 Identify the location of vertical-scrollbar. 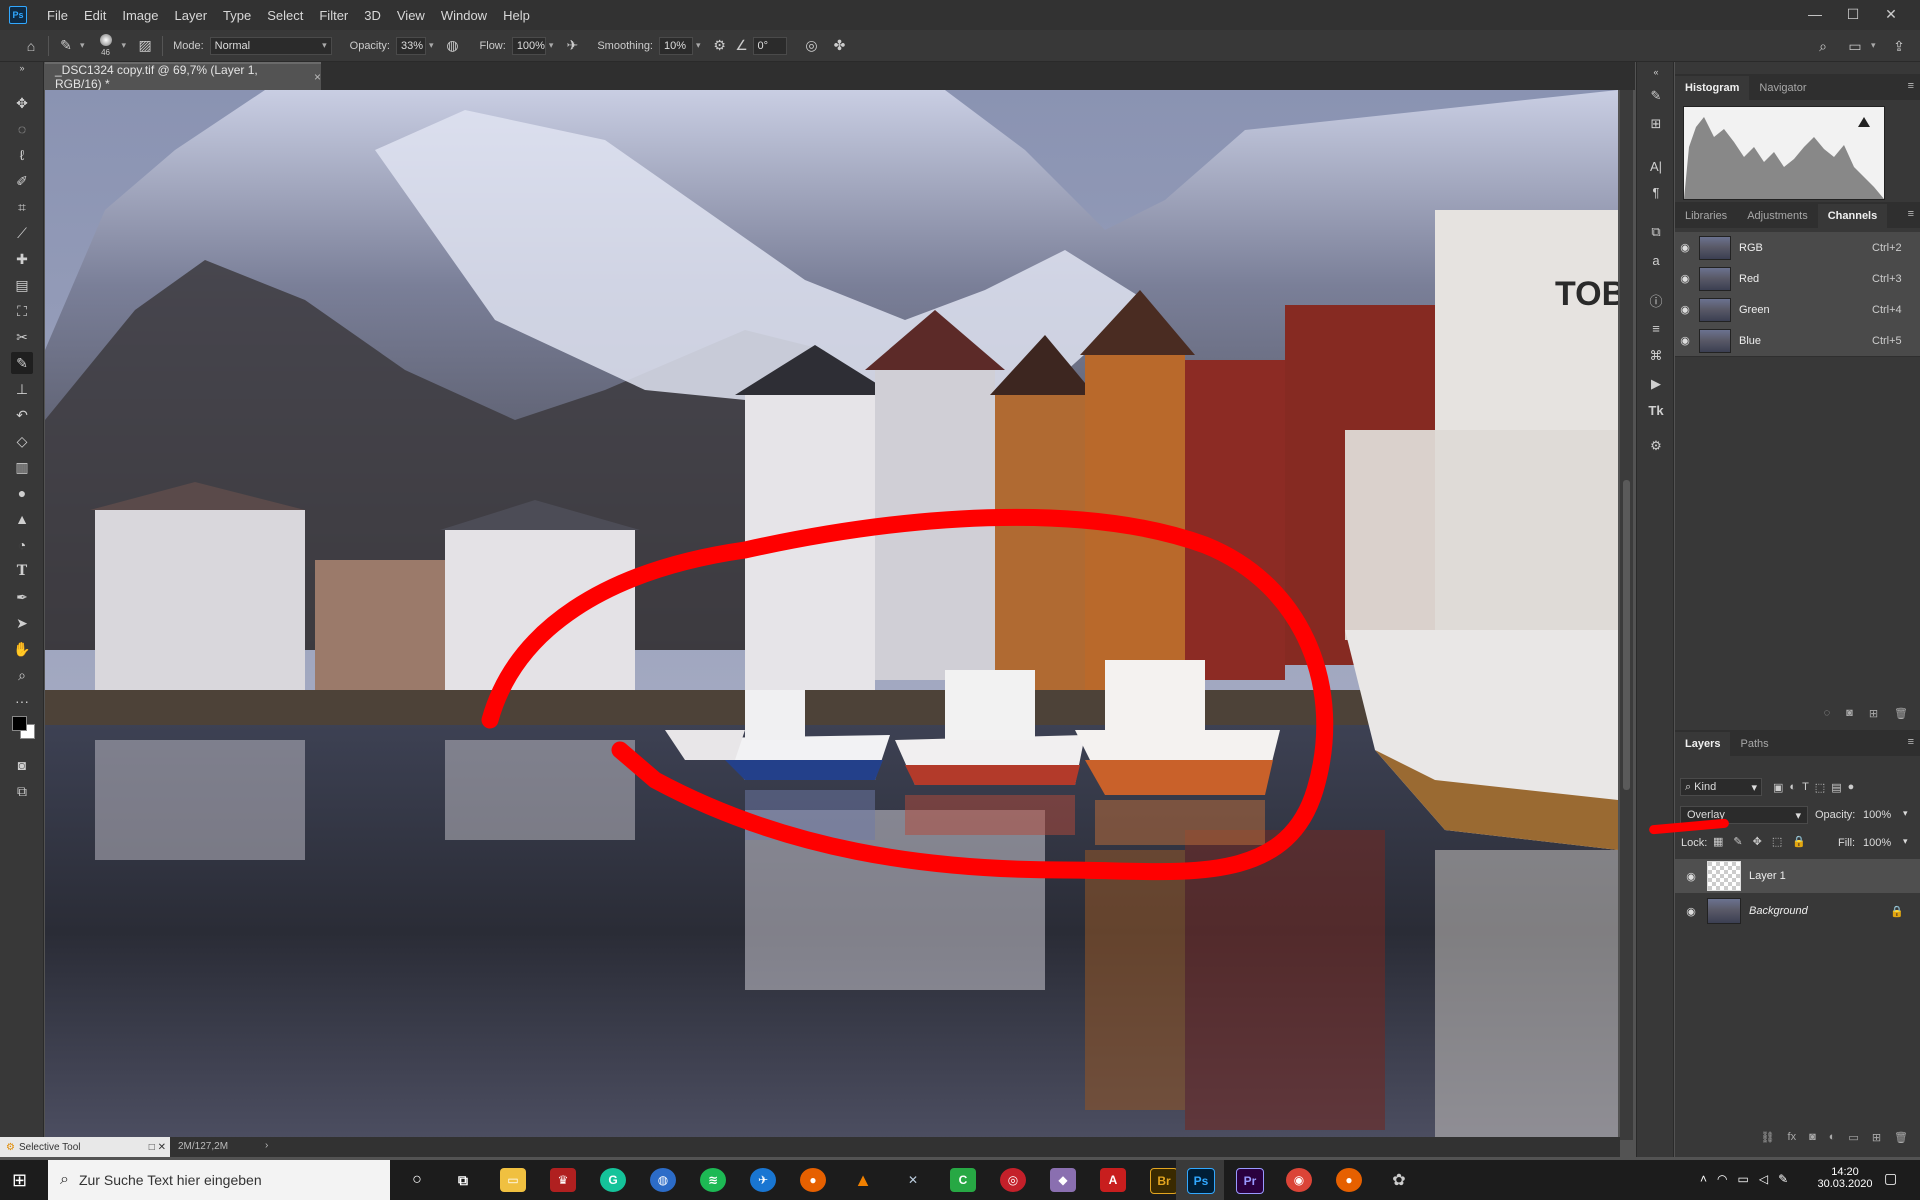
(1626, 615).